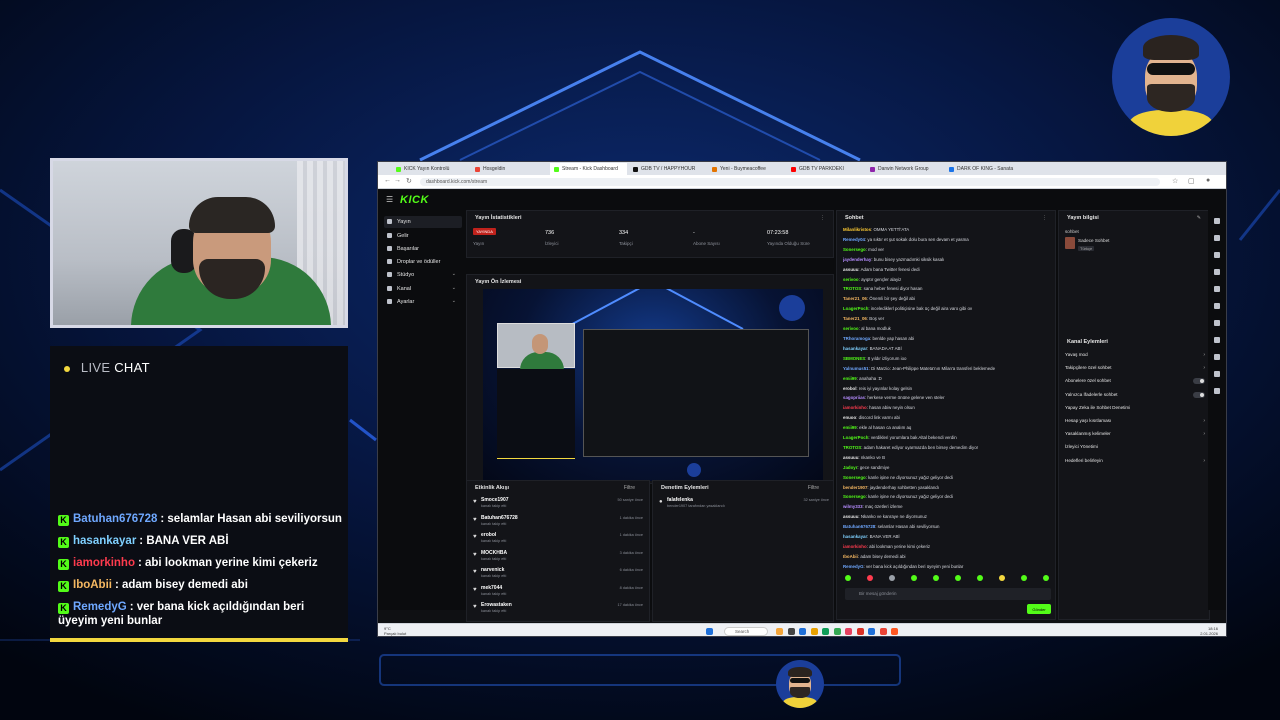  I want to click on channel-action-item: Yasaklanmış kelimeler ›, so click(1135, 434).